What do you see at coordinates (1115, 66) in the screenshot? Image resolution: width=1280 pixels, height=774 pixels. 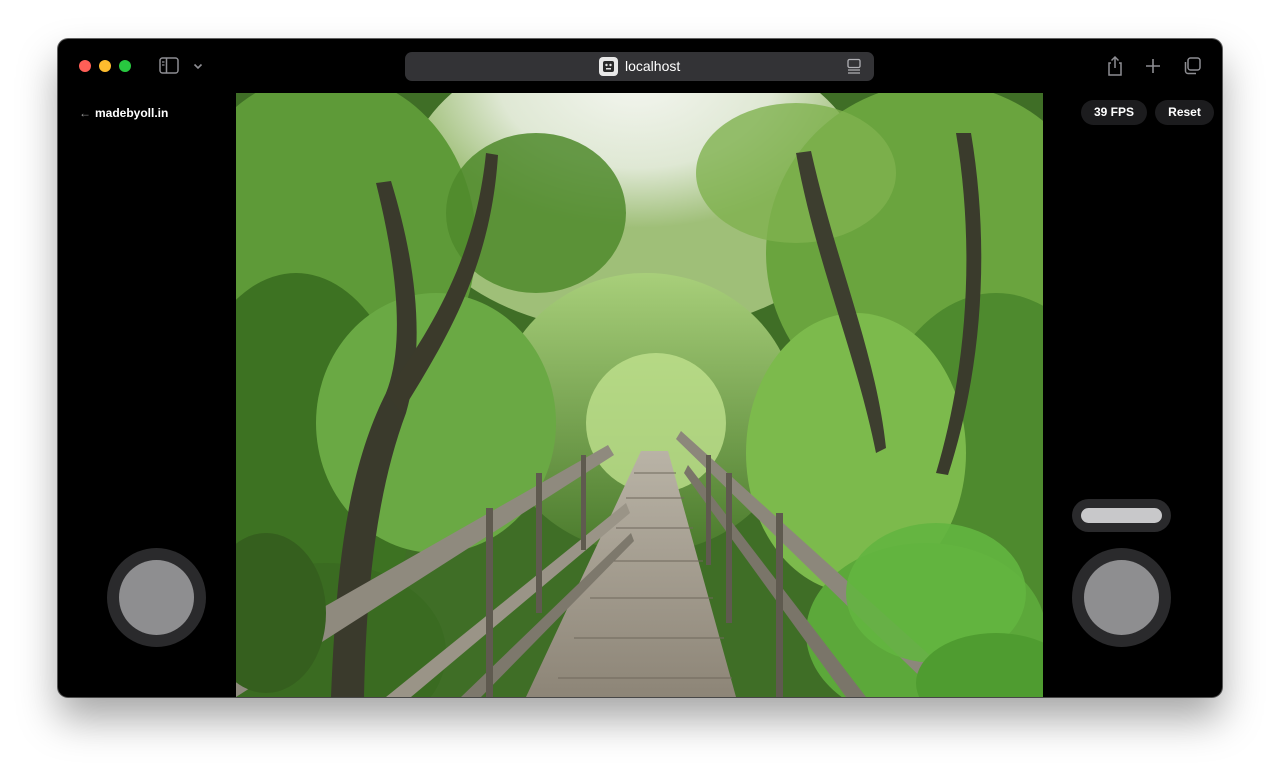 I see `share-icon` at bounding box center [1115, 66].